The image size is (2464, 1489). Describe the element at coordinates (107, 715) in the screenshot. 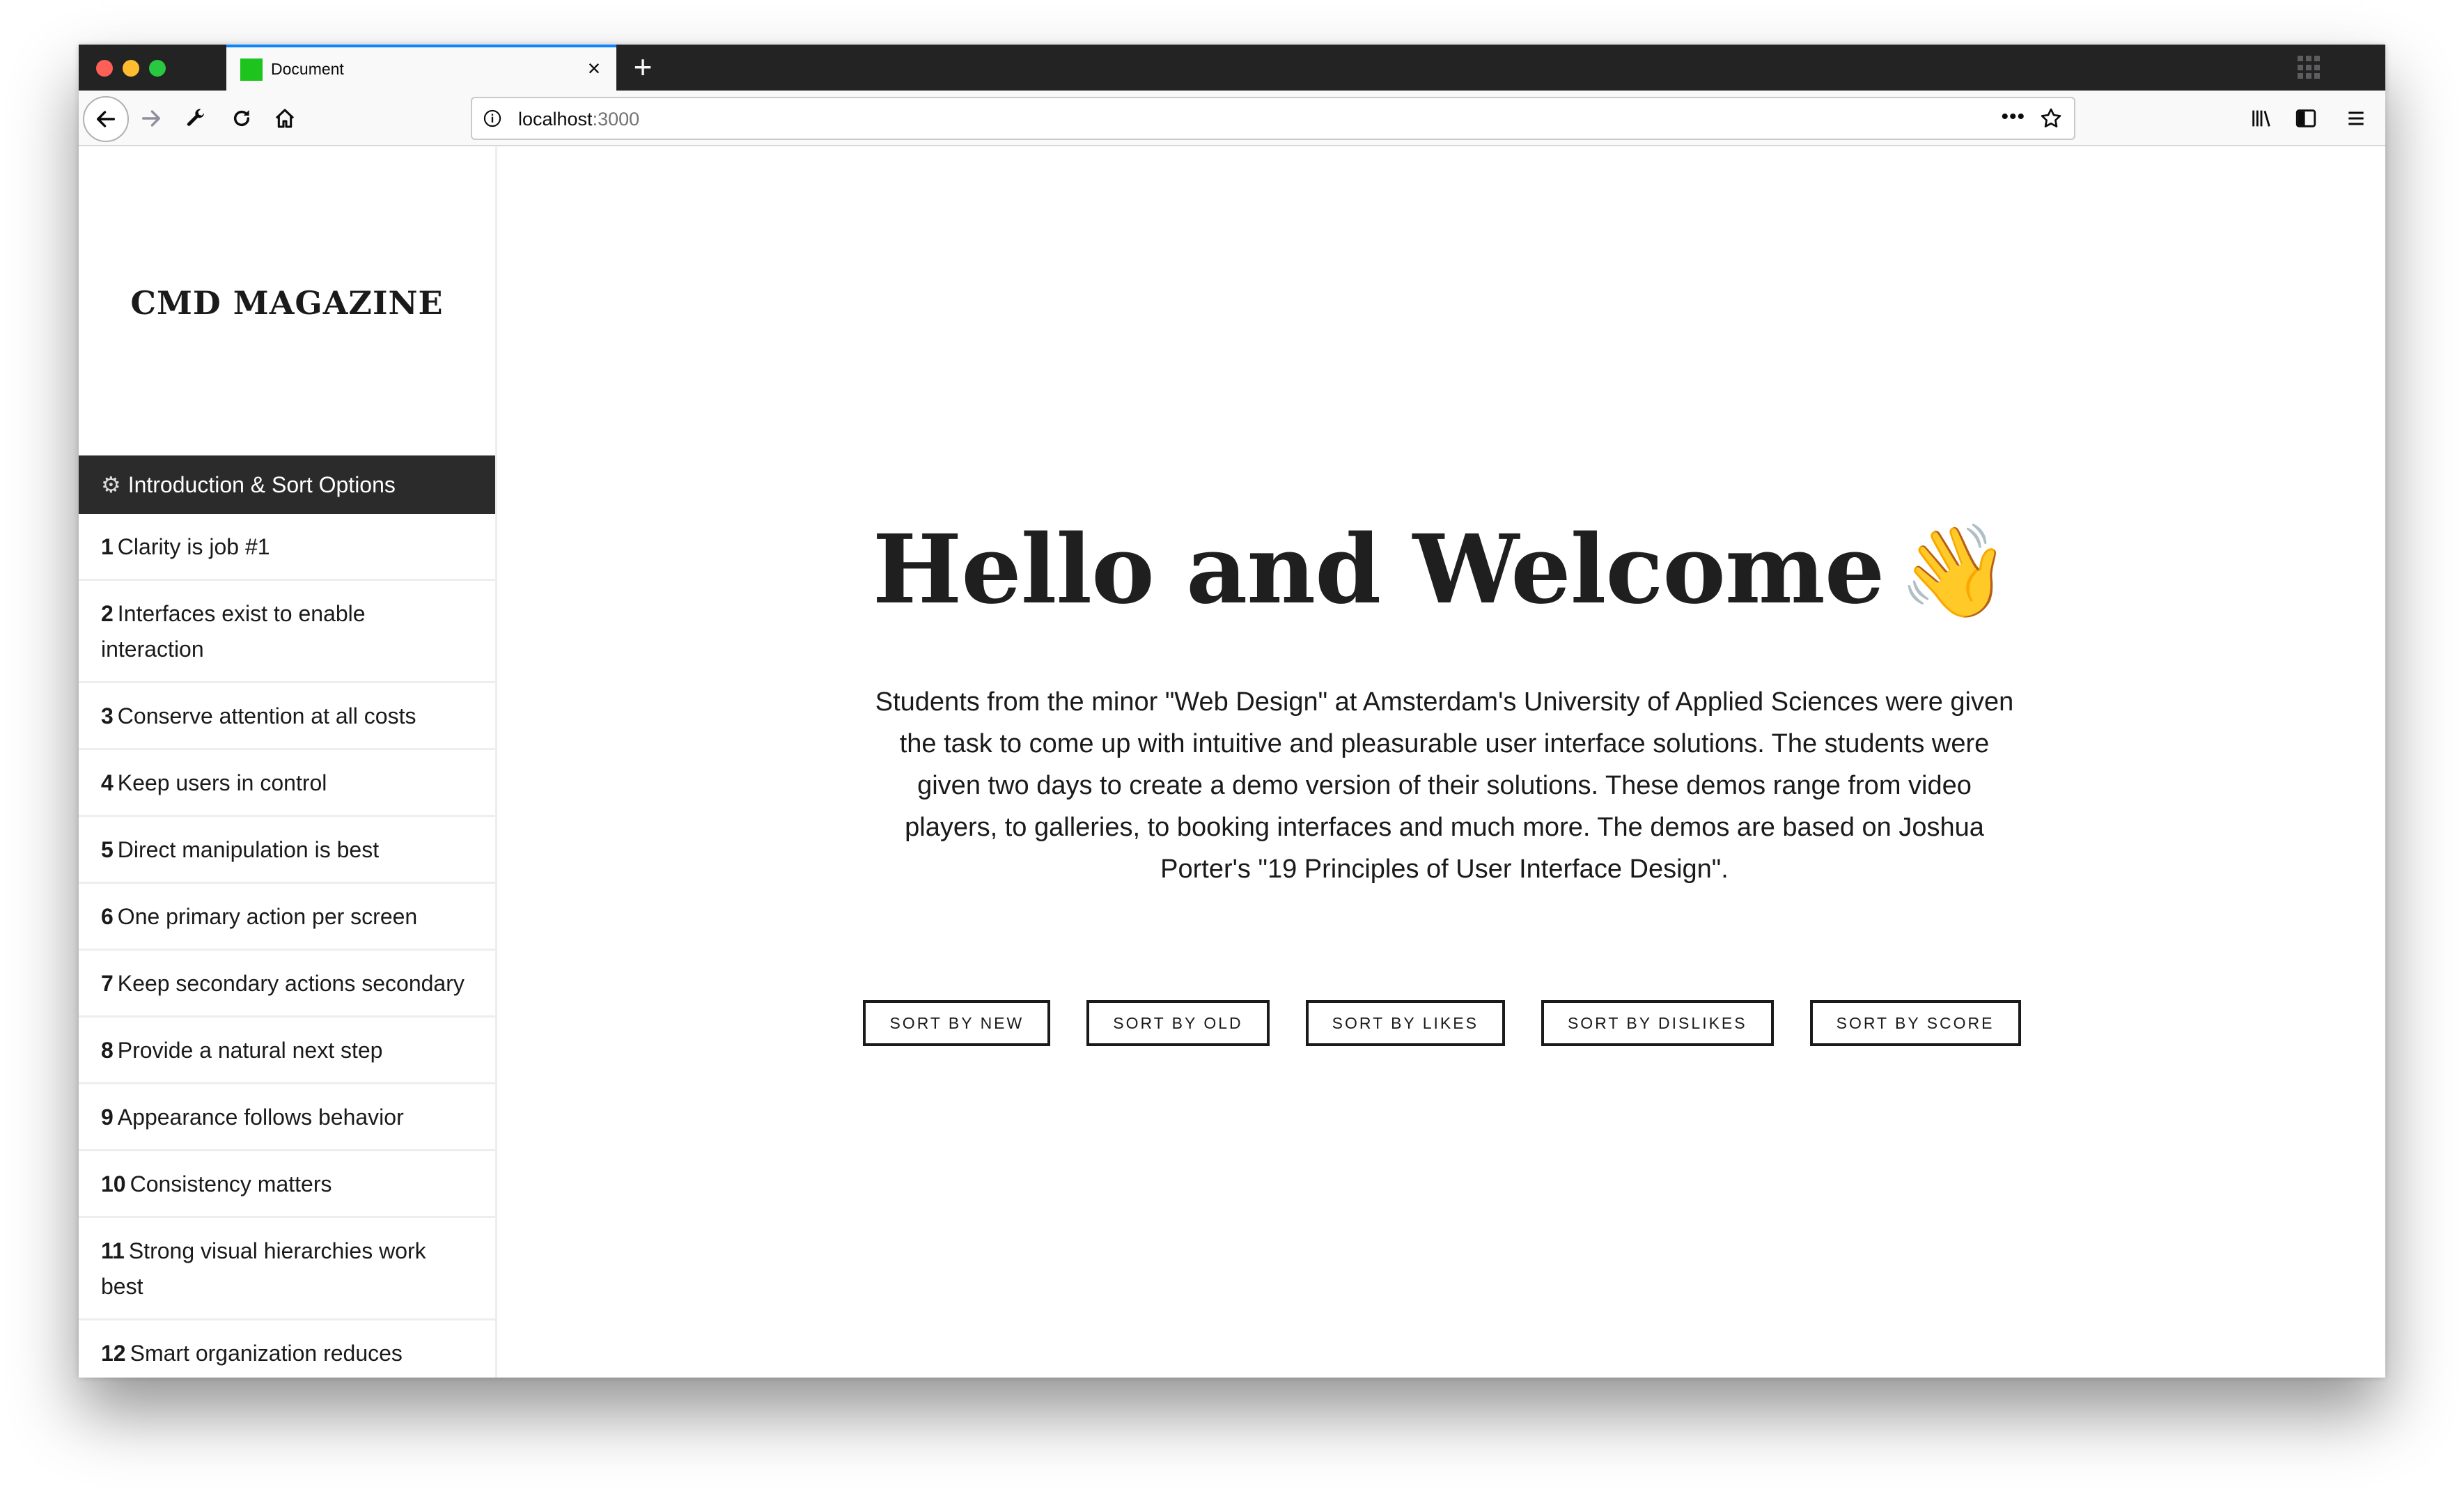

I see `item-number: 3` at that location.